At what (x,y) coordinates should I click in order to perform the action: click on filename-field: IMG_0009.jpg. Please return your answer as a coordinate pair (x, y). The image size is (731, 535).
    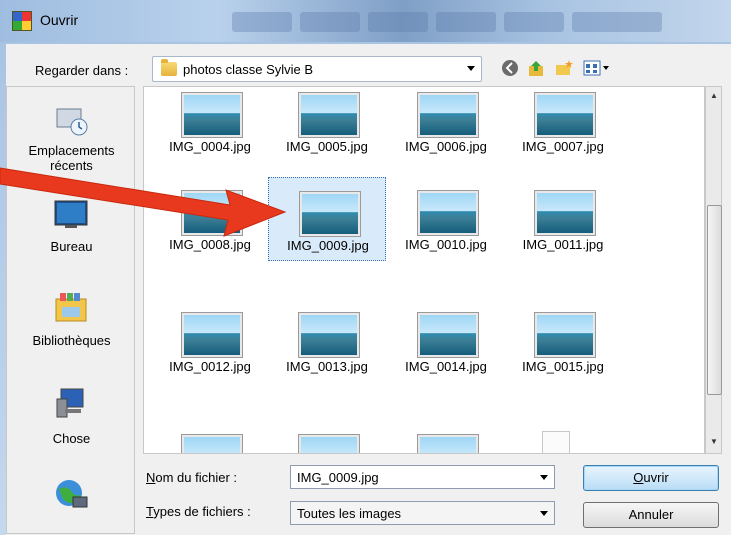
    Looking at the image, I should click on (422, 477).